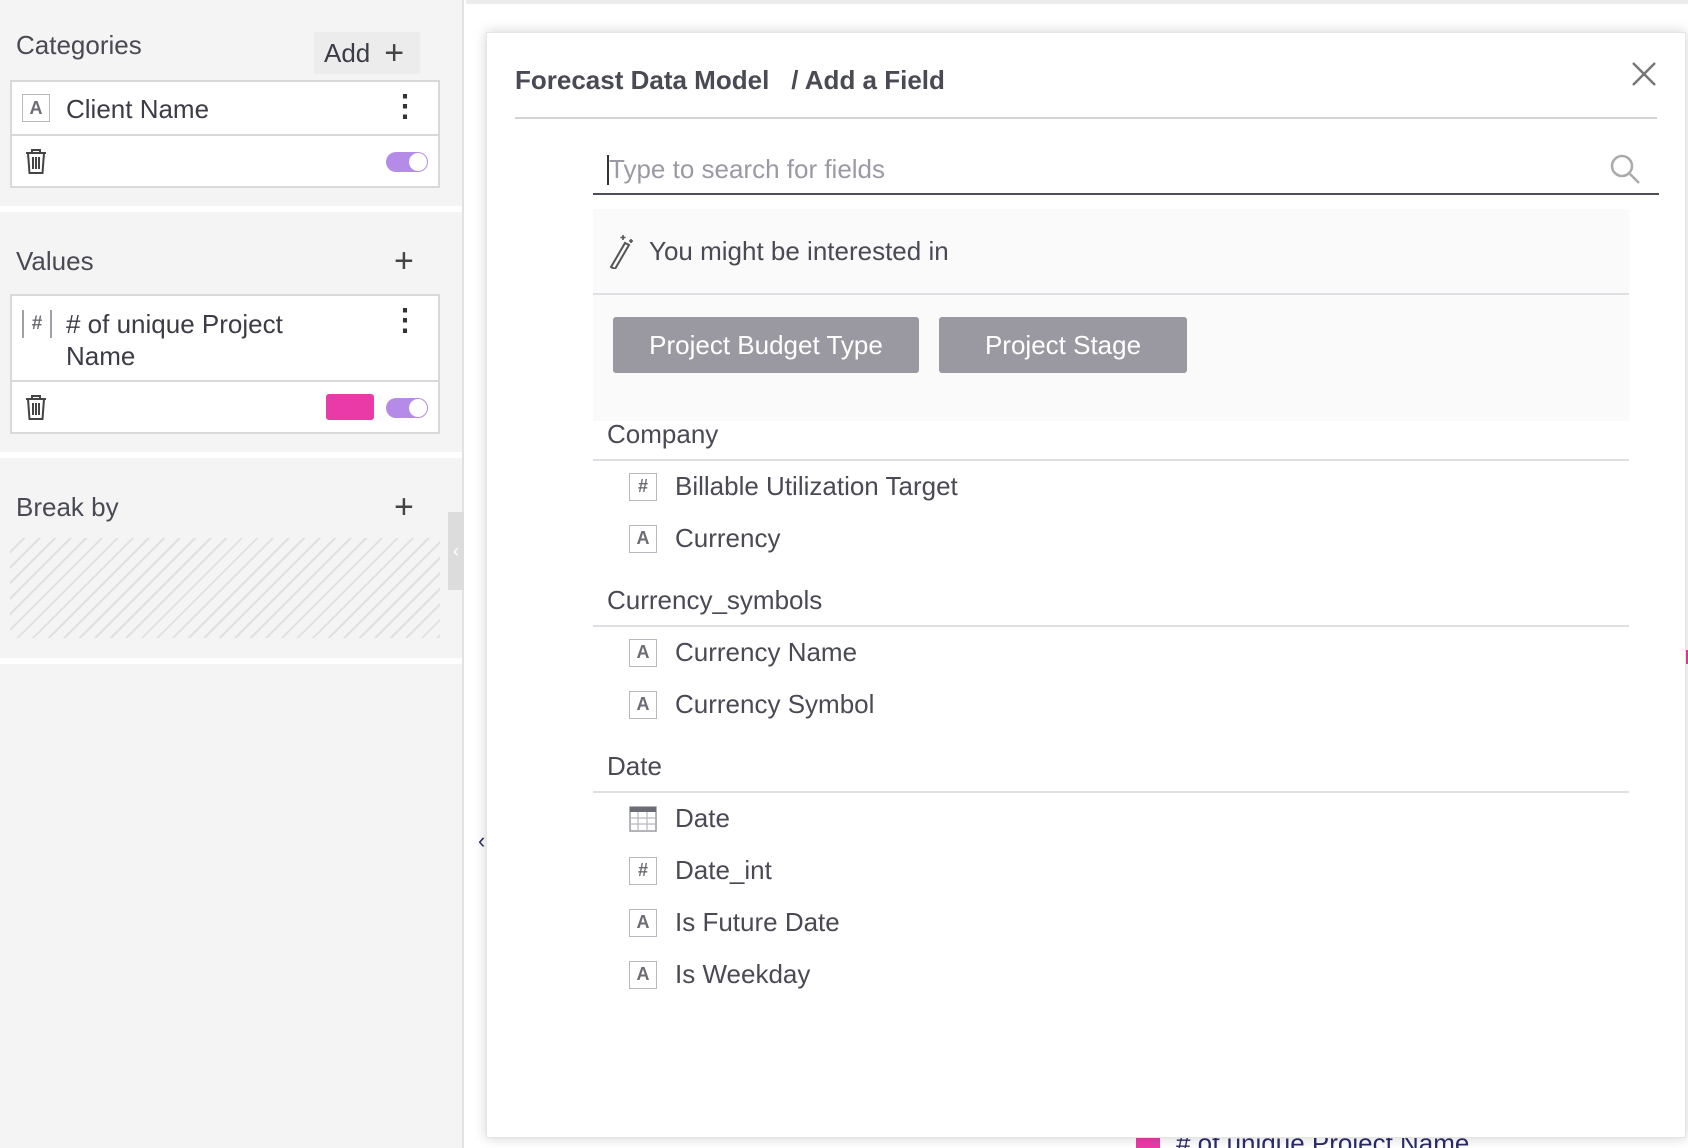  I want to click on values-add-button: +, so click(404, 261).